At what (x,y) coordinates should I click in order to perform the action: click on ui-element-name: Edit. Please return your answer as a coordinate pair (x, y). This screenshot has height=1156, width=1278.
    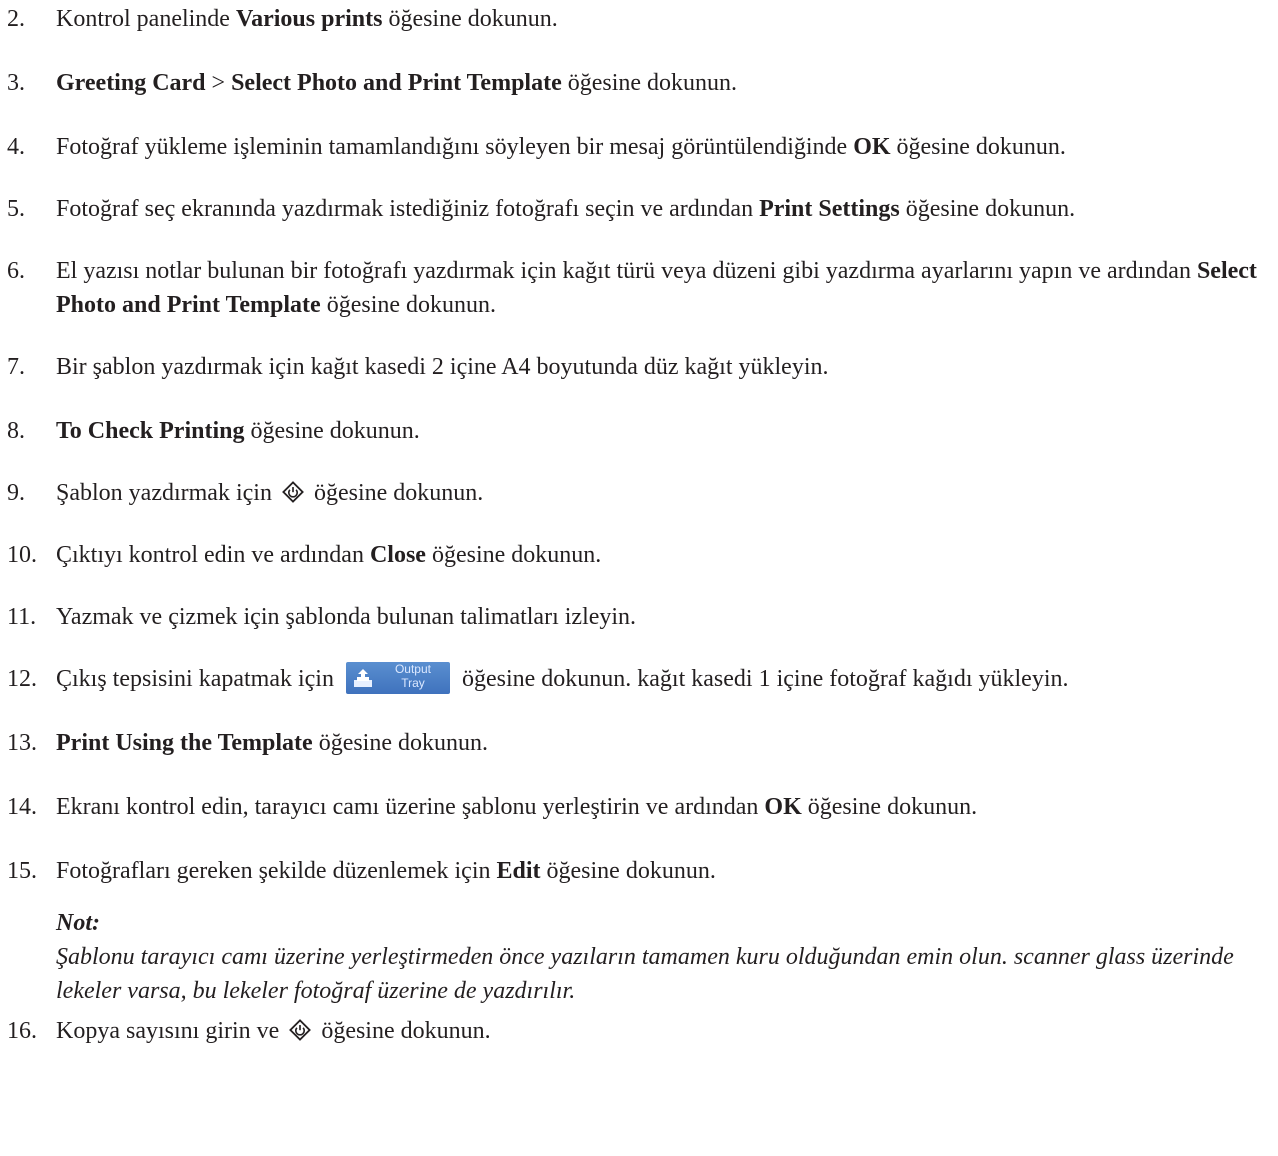
    Looking at the image, I should click on (518, 871).